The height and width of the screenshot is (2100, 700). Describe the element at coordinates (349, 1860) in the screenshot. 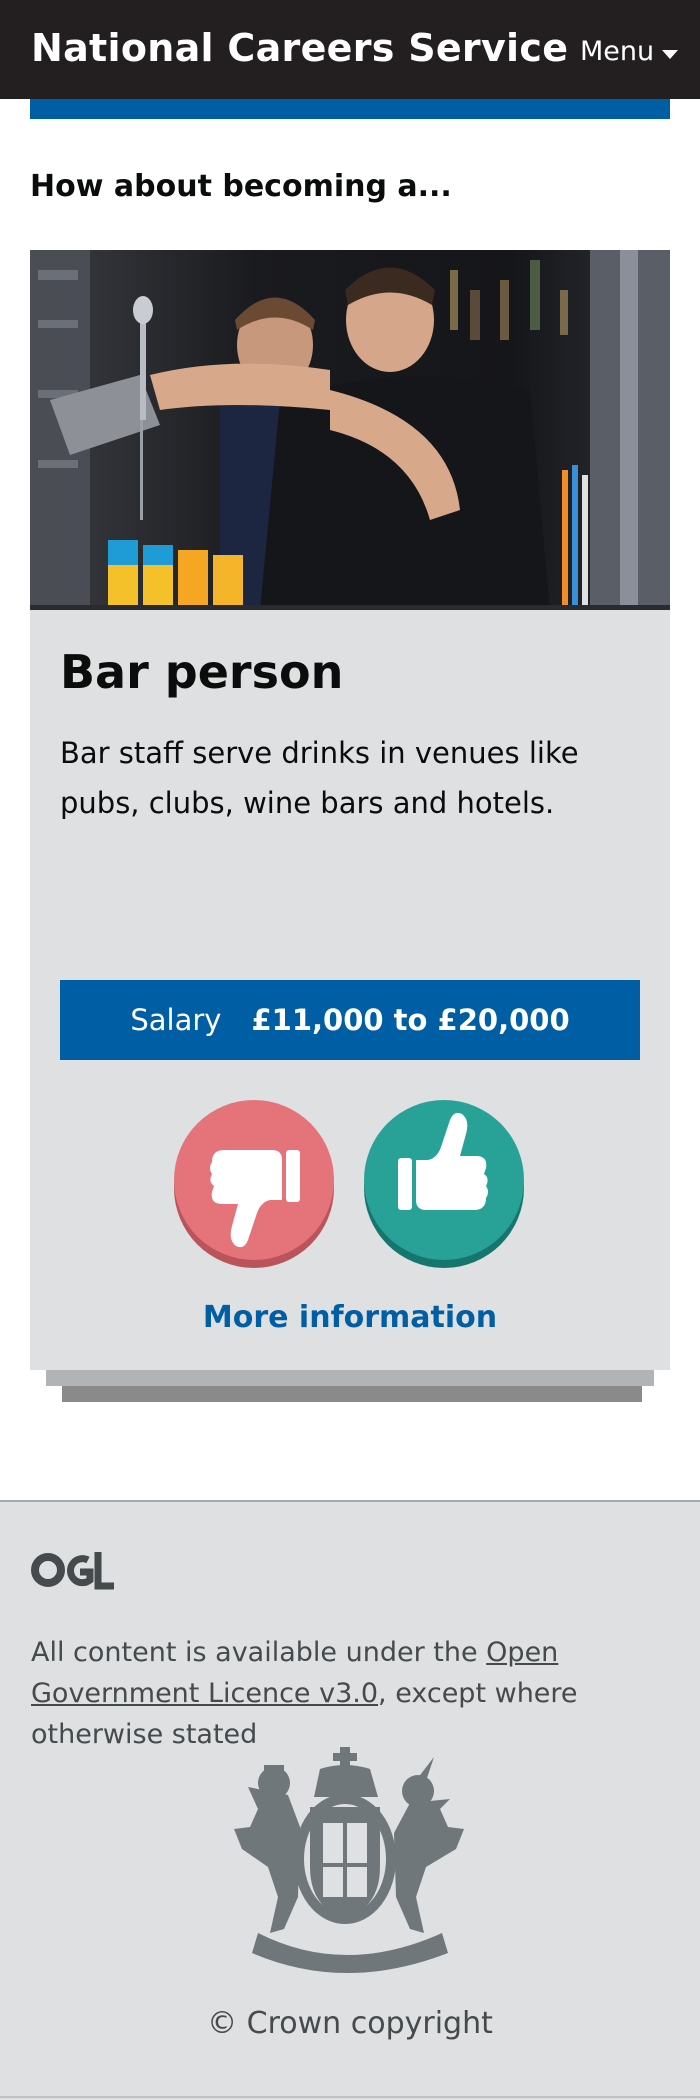

I see `royal-coat-of-arms-icon` at that location.